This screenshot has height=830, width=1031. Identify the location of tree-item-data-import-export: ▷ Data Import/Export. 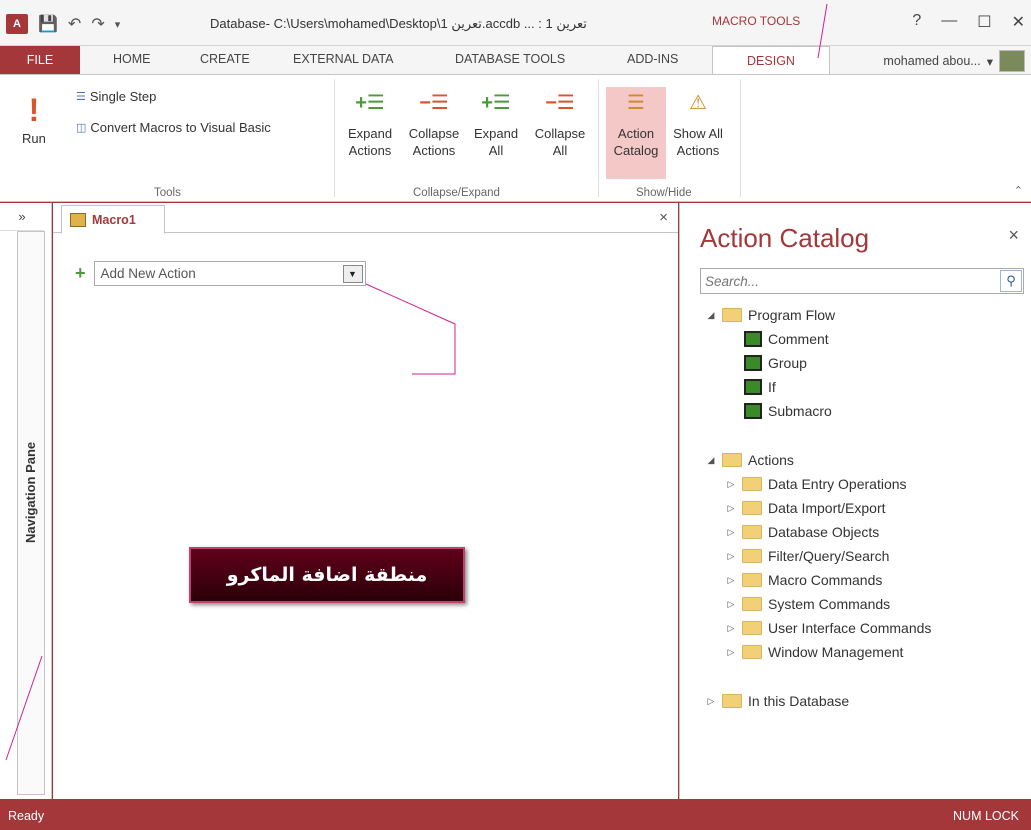
(806, 508).